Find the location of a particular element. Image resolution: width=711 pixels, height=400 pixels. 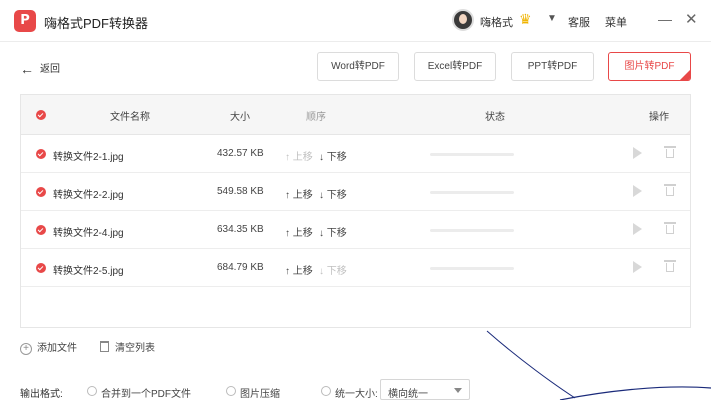

mode-word-to-pdf-button: Word转PDF is located at coordinates (358, 66).